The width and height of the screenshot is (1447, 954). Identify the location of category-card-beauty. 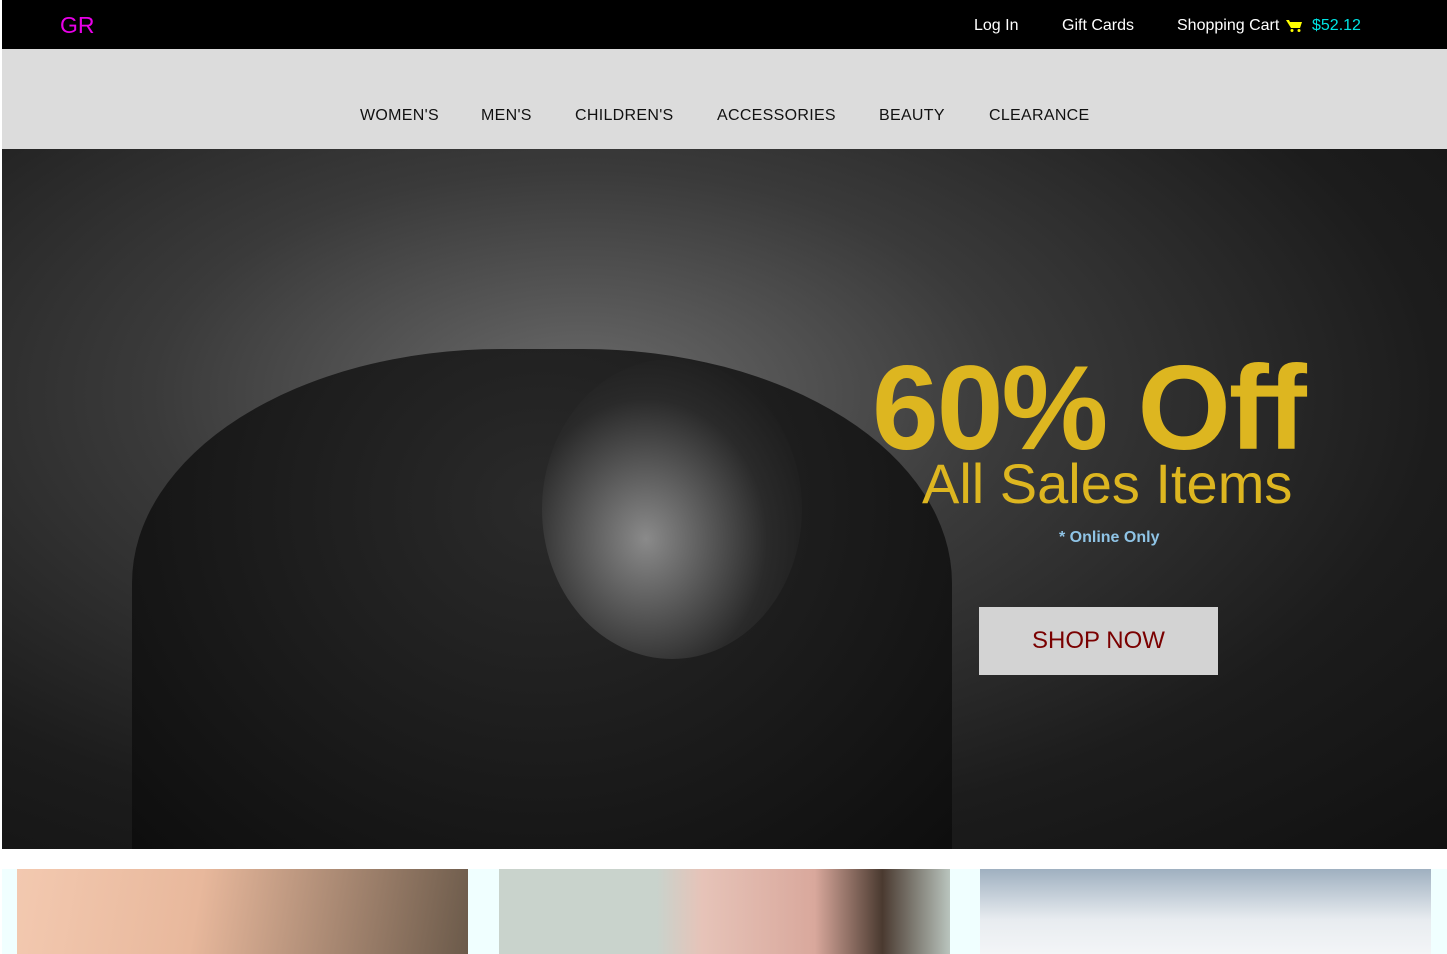
(724, 911).